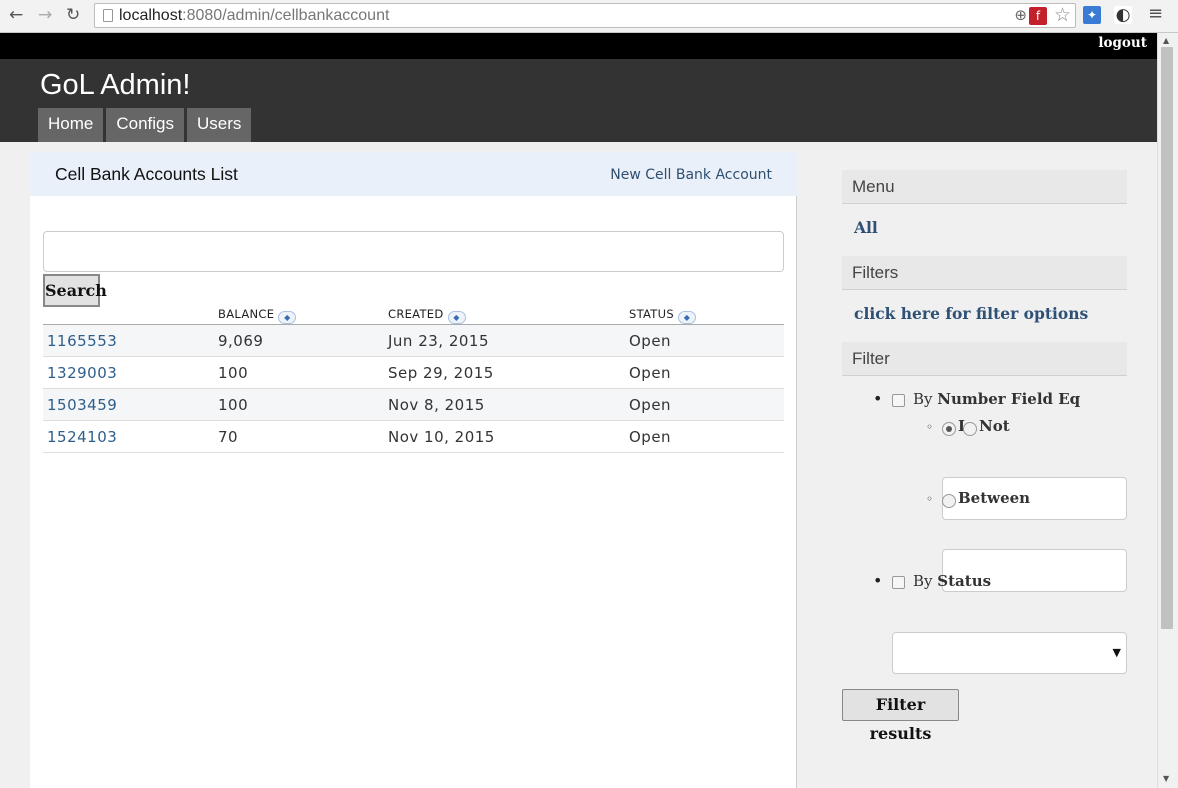  Describe the element at coordinates (1122, 43) in the screenshot. I see `logout-link: logout` at that location.